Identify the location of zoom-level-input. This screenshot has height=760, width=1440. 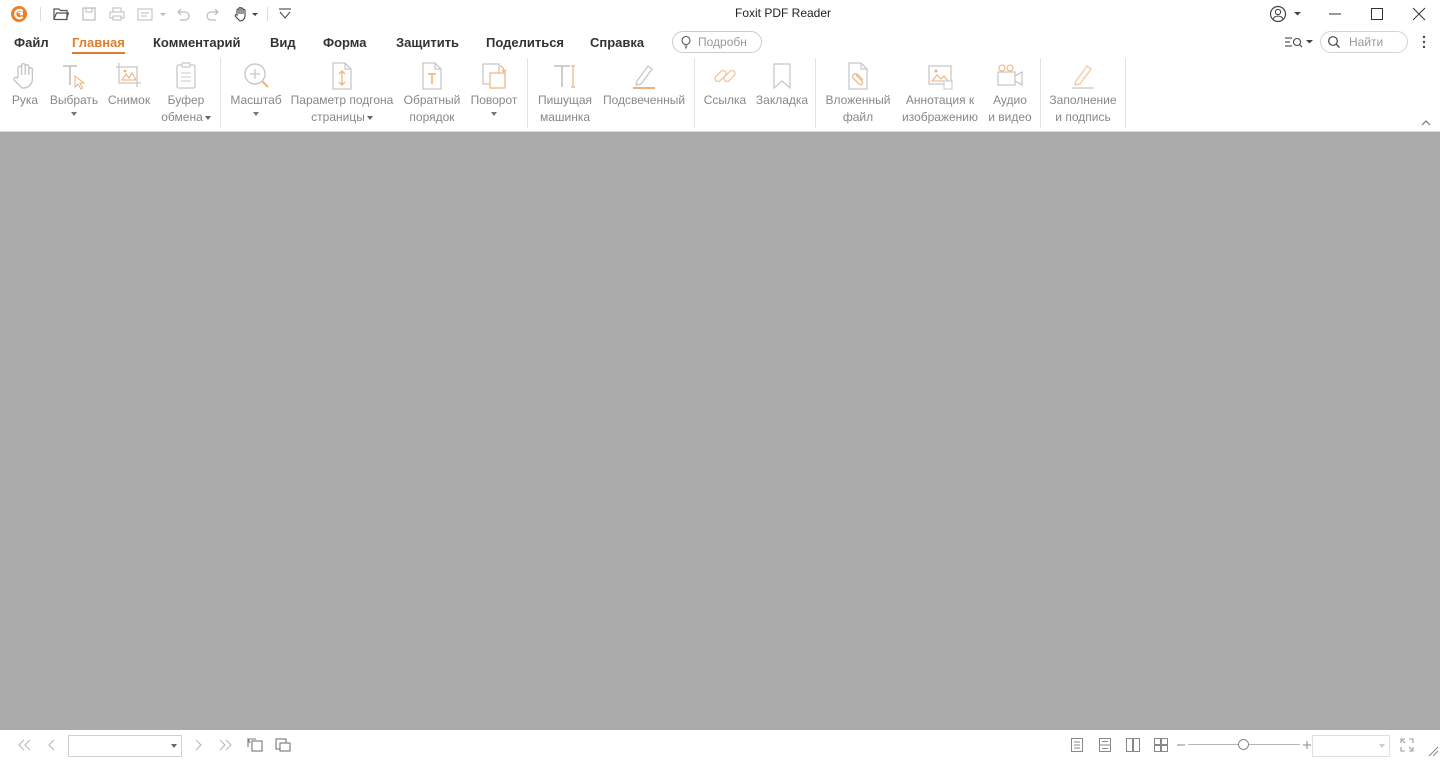
(1351, 746).